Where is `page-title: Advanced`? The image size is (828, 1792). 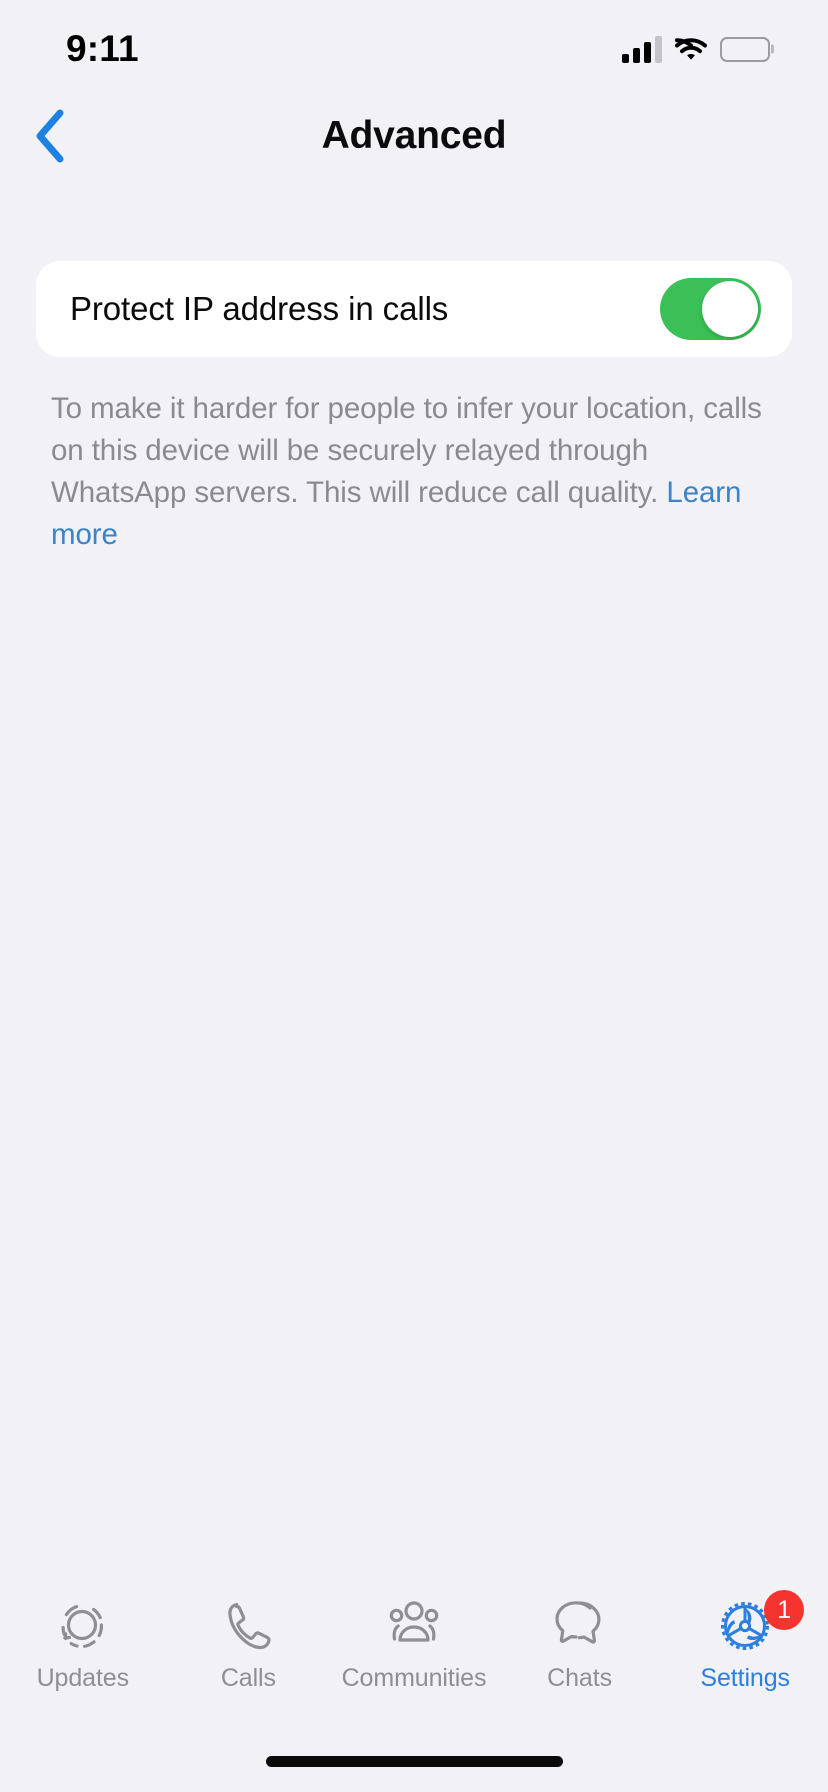
page-title: Advanced is located at coordinates (414, 135).